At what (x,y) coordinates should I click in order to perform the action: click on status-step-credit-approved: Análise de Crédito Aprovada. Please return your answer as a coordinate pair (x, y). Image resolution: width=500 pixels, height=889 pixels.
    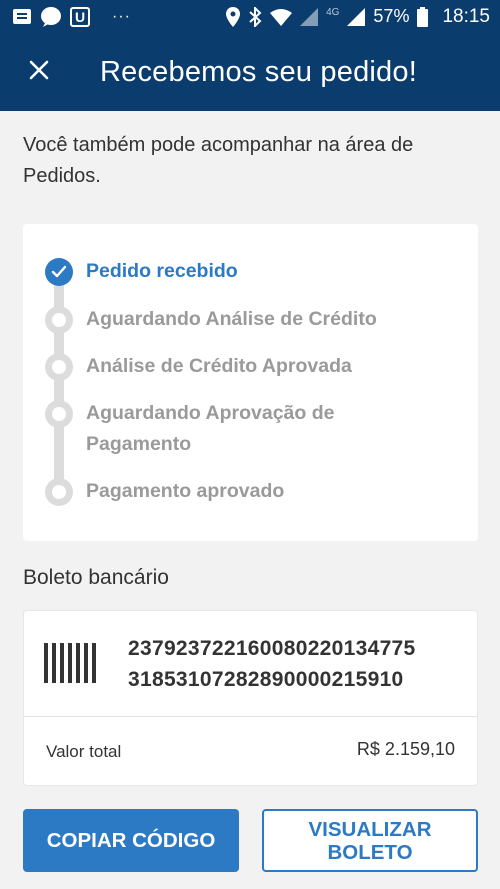
    Looking at the image, I should click on (235, 367).